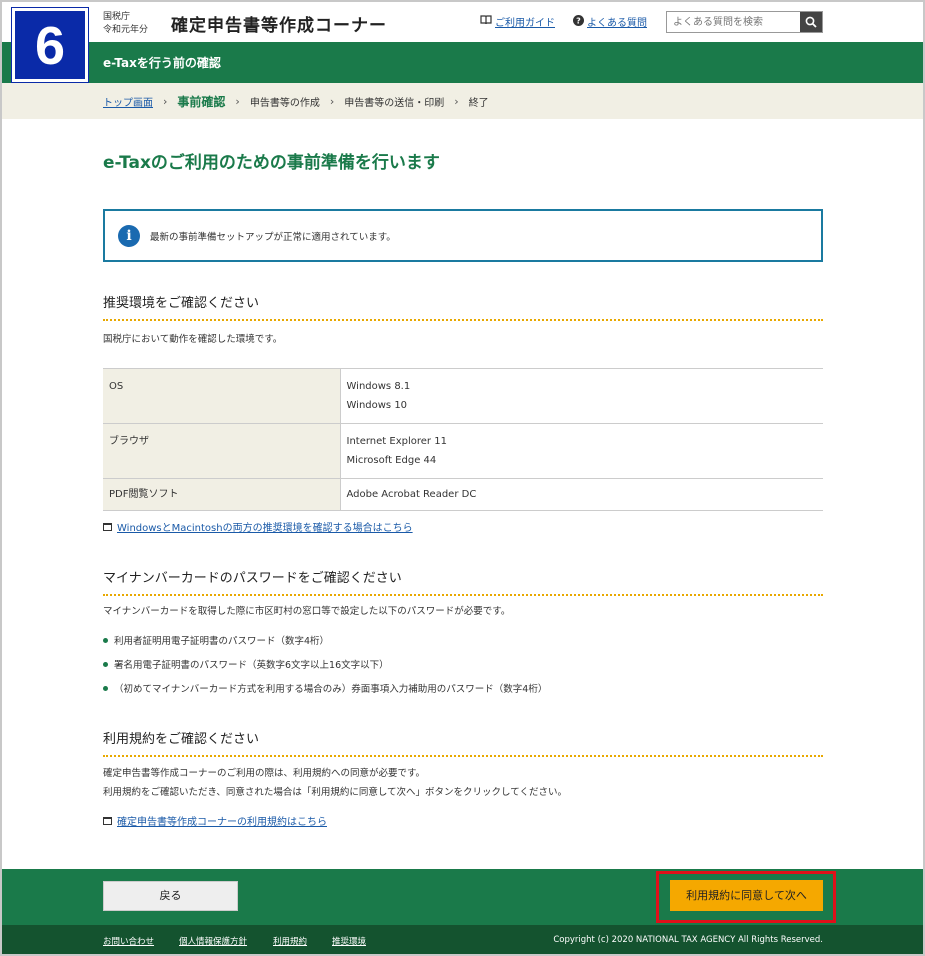 The width and height of the screenshot is (925, 956). What do you see at coordinates (50, 45) in the screenshot?
I see `step-number-badge: 6` at bounding box center [50, 45].